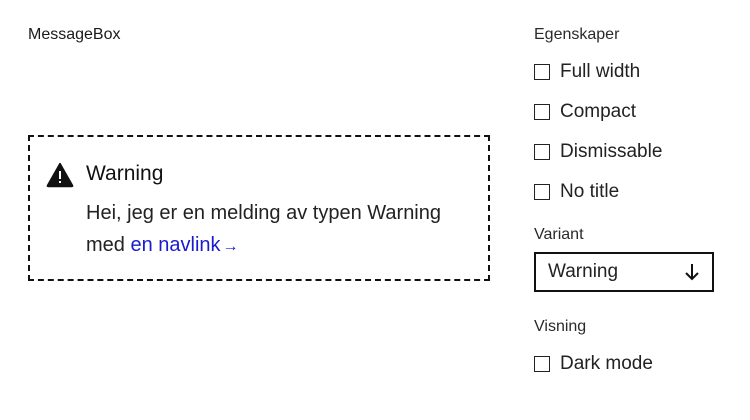  I want to click on variant-select-value: Warning, so click(583, 271).